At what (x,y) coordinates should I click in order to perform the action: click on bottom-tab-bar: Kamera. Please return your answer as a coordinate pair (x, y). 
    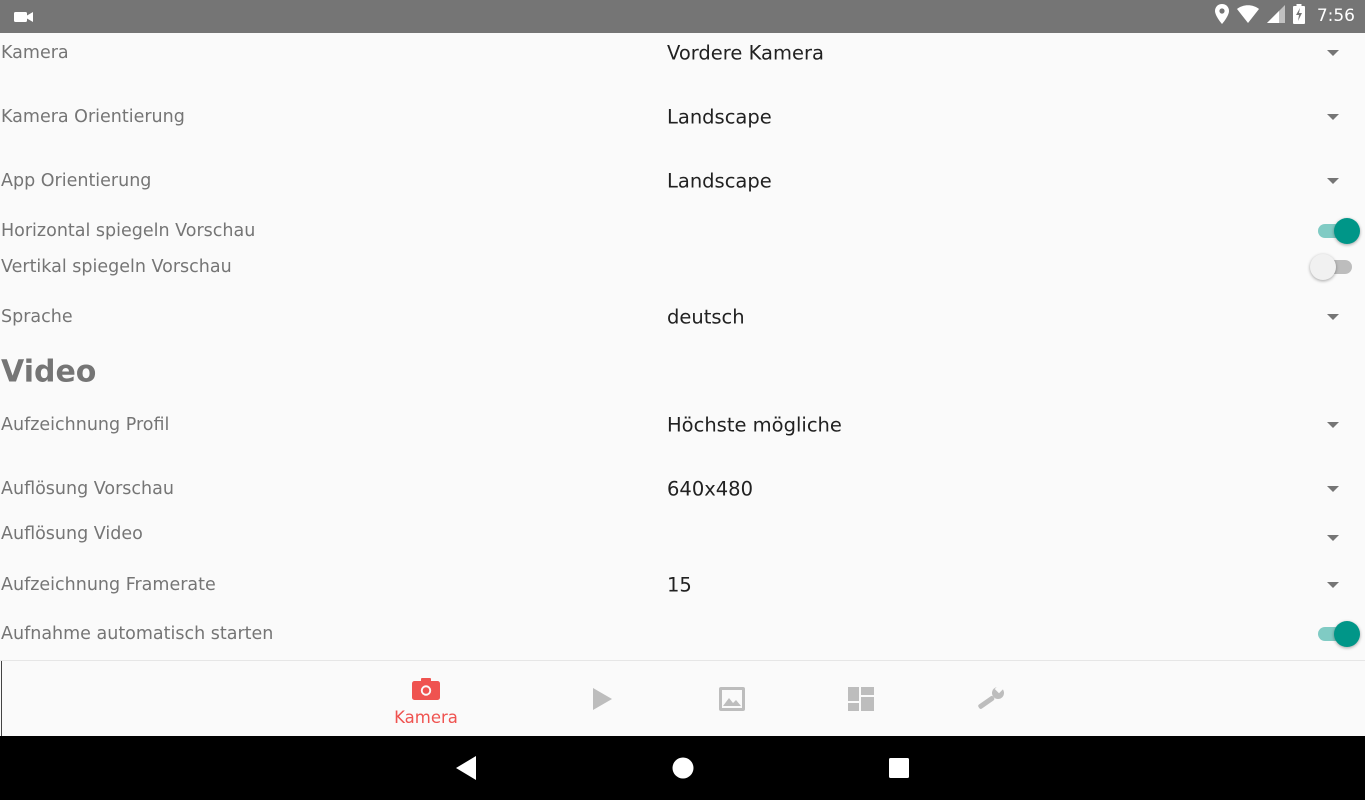
    Looking at the image, I should click on (682, 698).